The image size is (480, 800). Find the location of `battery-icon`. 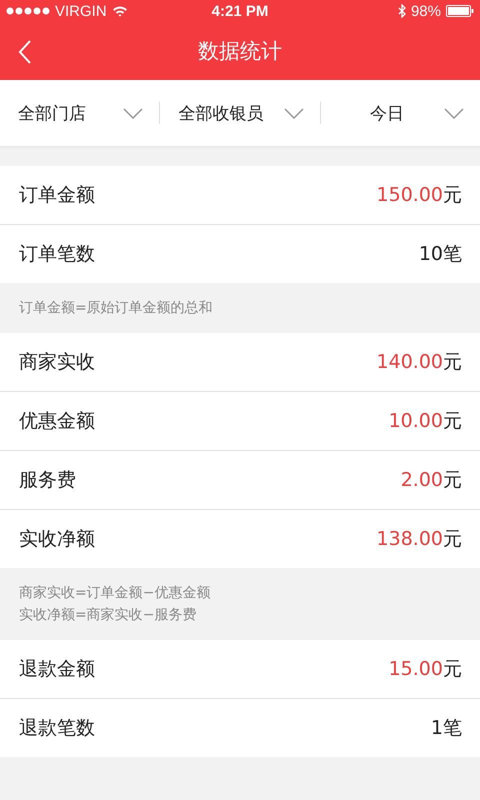

battery-icon is located at coordinates (460, 11).